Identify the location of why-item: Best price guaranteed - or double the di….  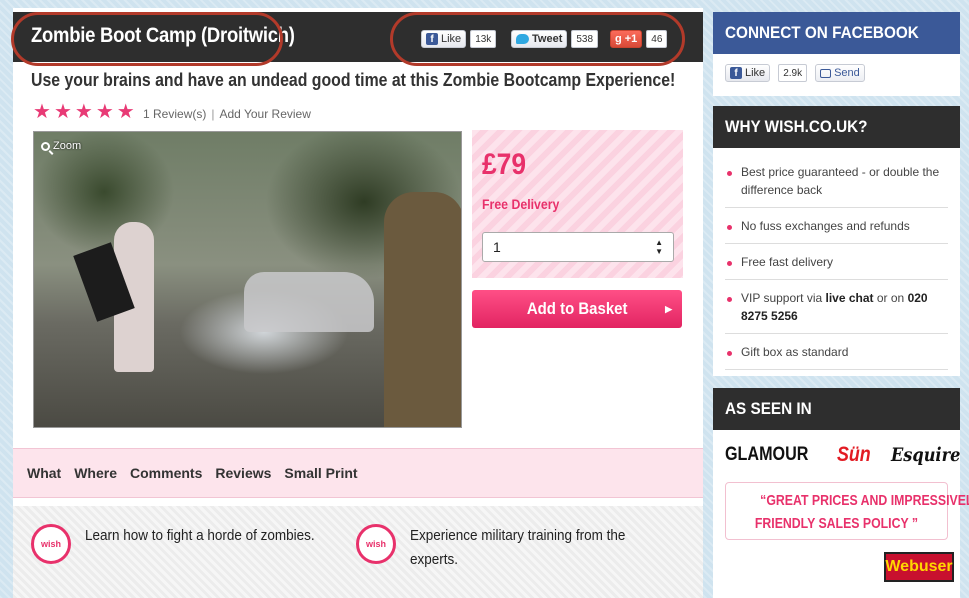
(836, 181).